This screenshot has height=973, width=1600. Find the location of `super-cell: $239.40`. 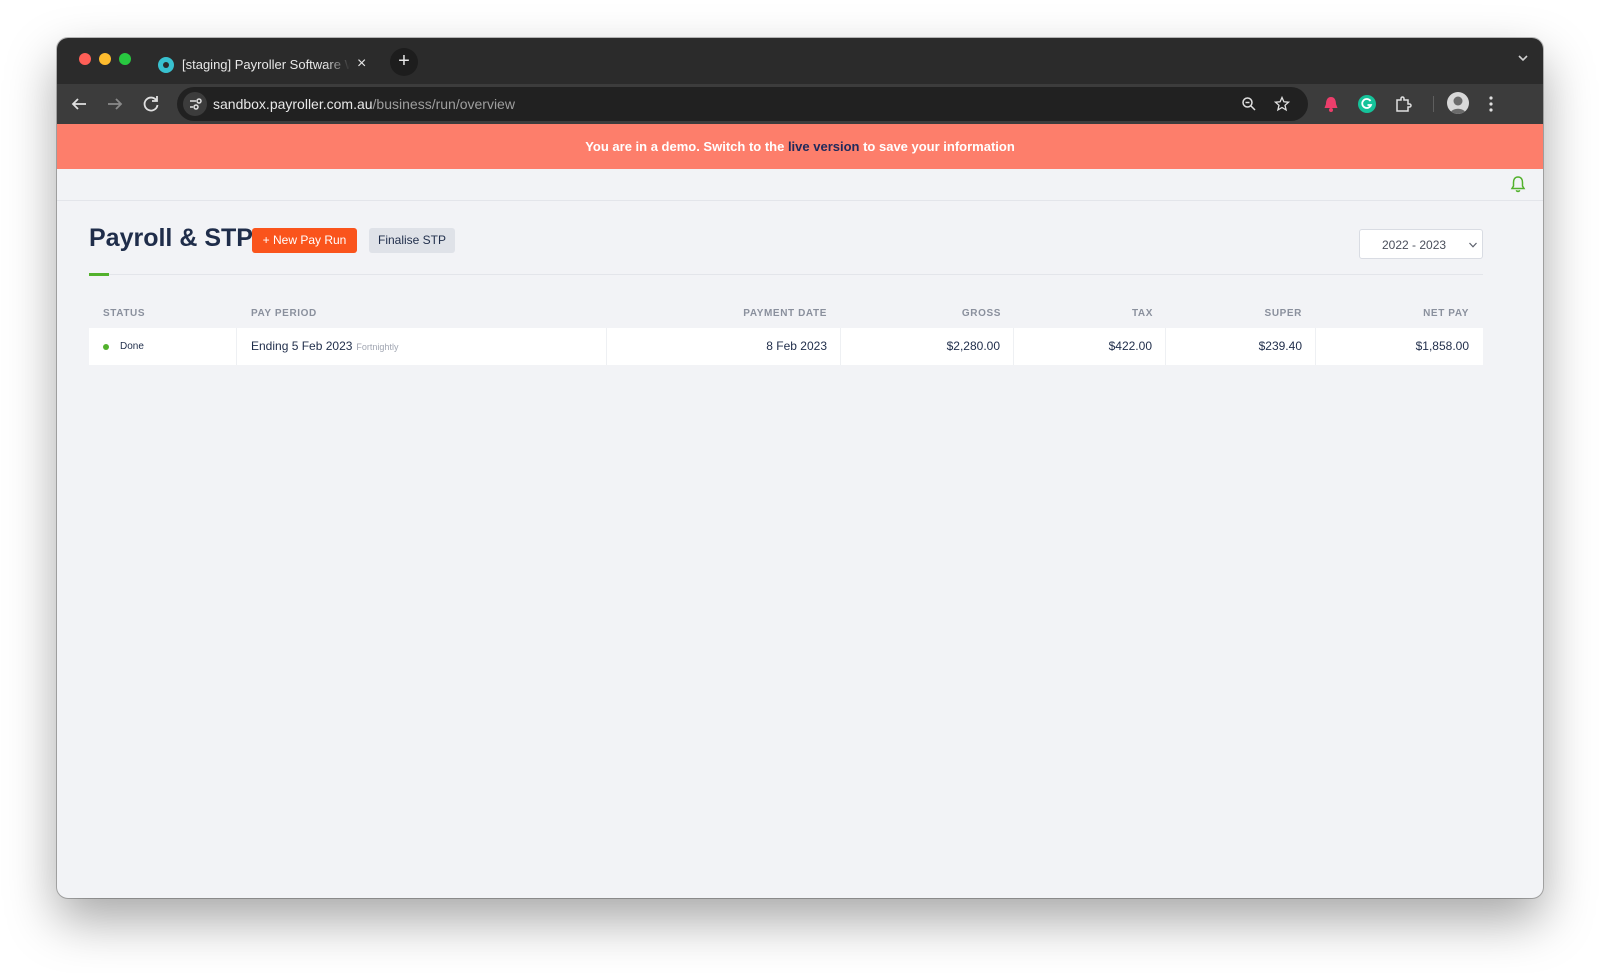

super-cell: $239.40 is located at coordinates (1280, 346).